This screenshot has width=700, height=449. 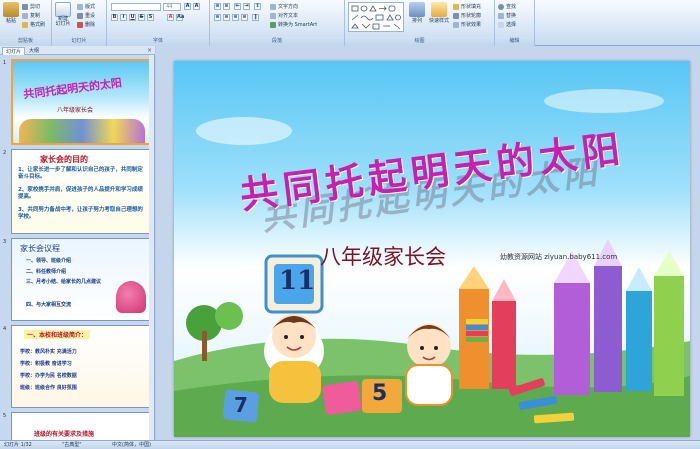 I want to click on shrink-font-icon: A, so click(x=196, y=6).